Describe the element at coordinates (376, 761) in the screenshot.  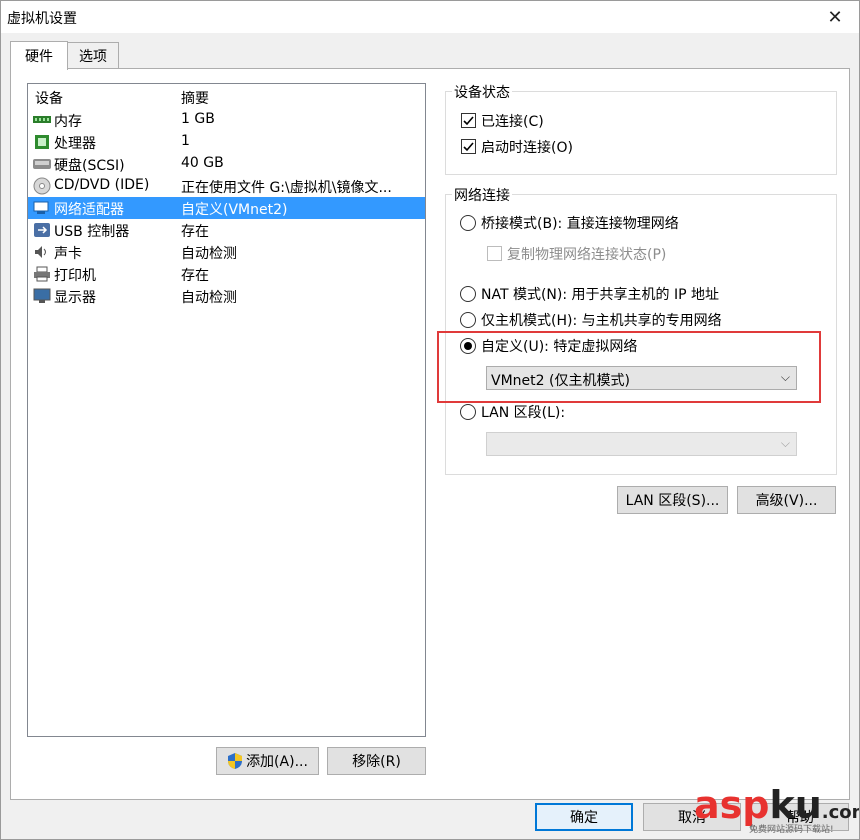
I see `remove-device-button: 移除(R)` at that location.